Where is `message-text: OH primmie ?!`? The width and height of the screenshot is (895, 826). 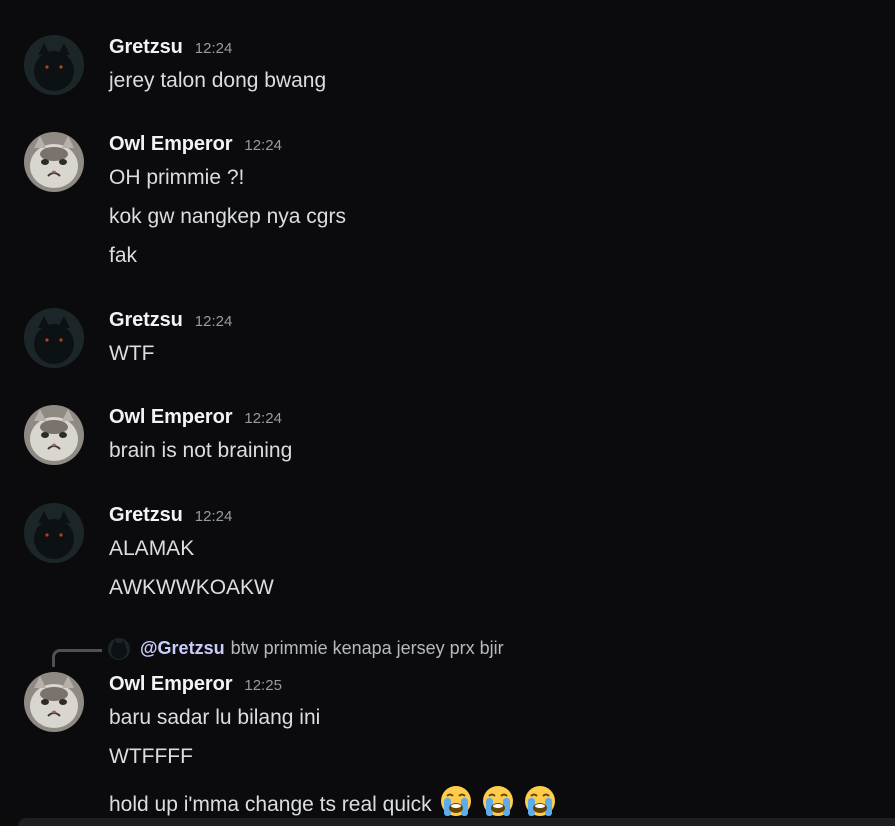 message-text: OH primmie ?! is located at coordinates (177, 177).